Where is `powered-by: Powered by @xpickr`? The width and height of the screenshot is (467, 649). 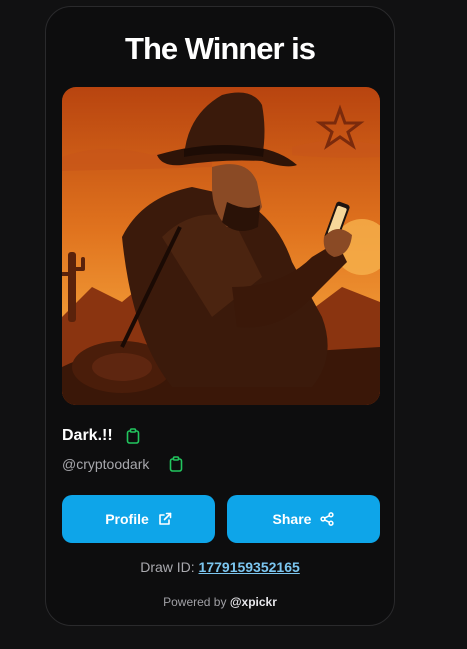 powered-by: Powered by @xpickr is located at coordinates (220, 602).